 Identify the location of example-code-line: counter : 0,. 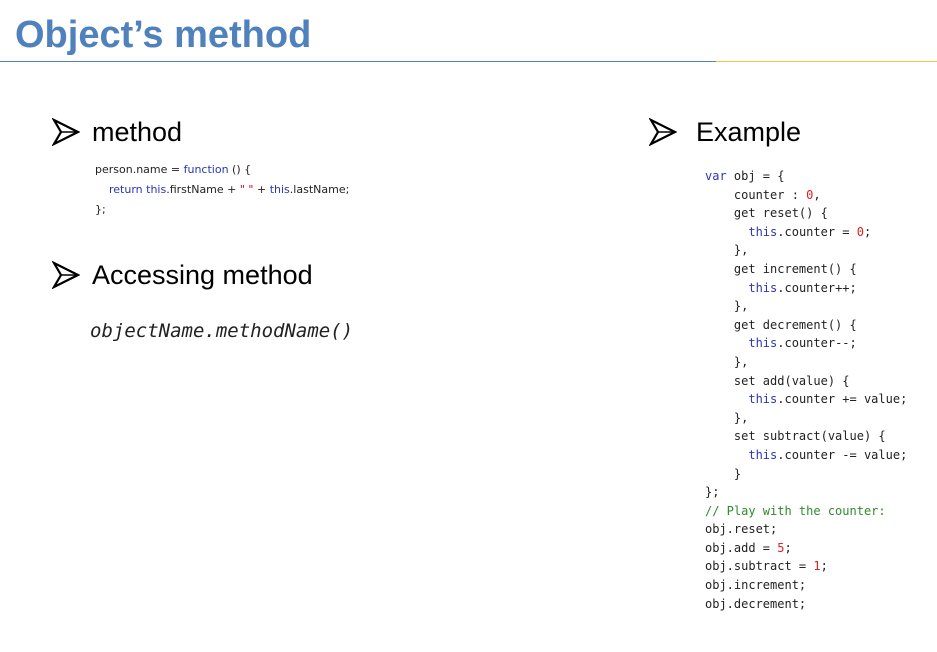
(763, 194).